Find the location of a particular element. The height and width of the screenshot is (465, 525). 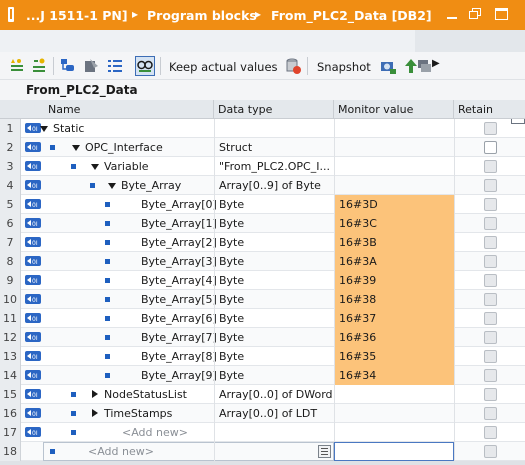

table-row: 2 0I OPC_Interface Struct is located at coordinates (262, 147).